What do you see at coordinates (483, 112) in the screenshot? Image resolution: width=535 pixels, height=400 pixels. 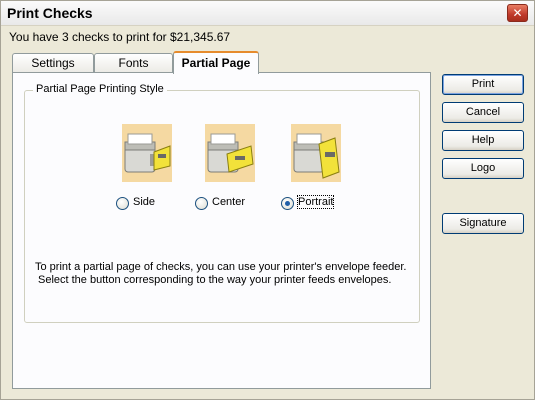 I see `cancel-button: Cancel` at bounding box center [483, 112].